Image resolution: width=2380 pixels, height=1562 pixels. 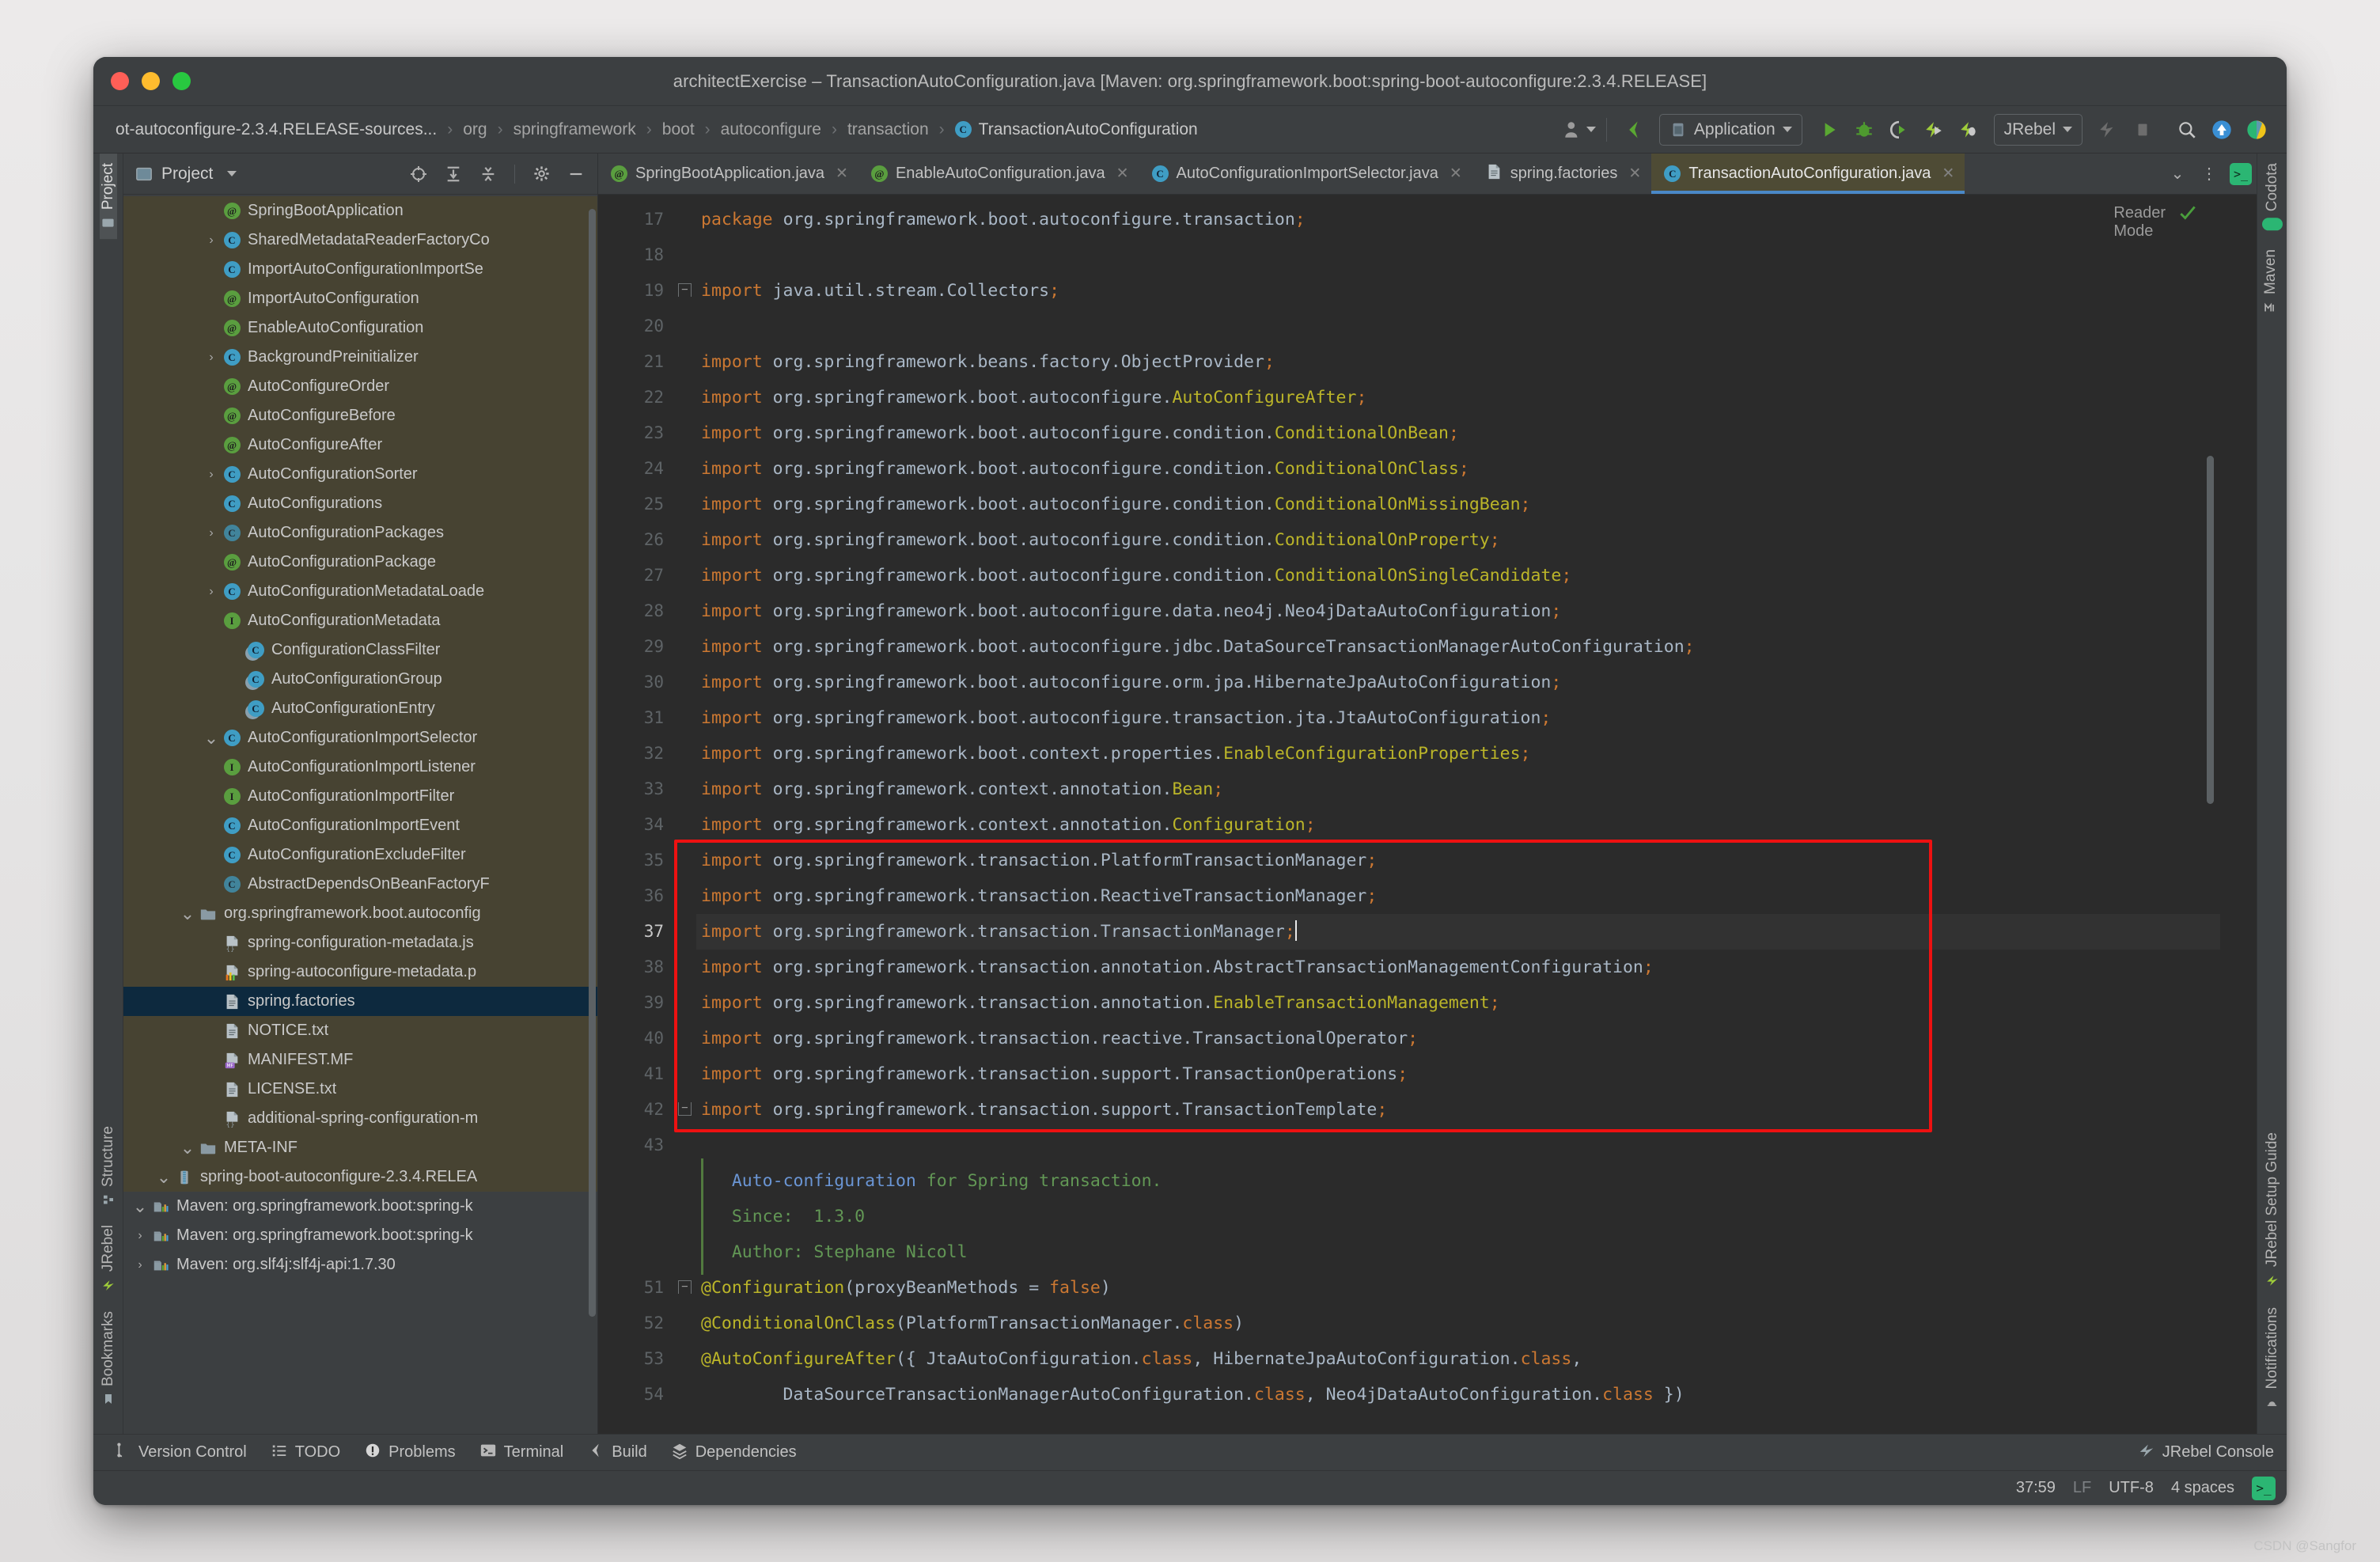 I want to click on tree-row: LICENSE.txt, so click(x=360, y=1089).